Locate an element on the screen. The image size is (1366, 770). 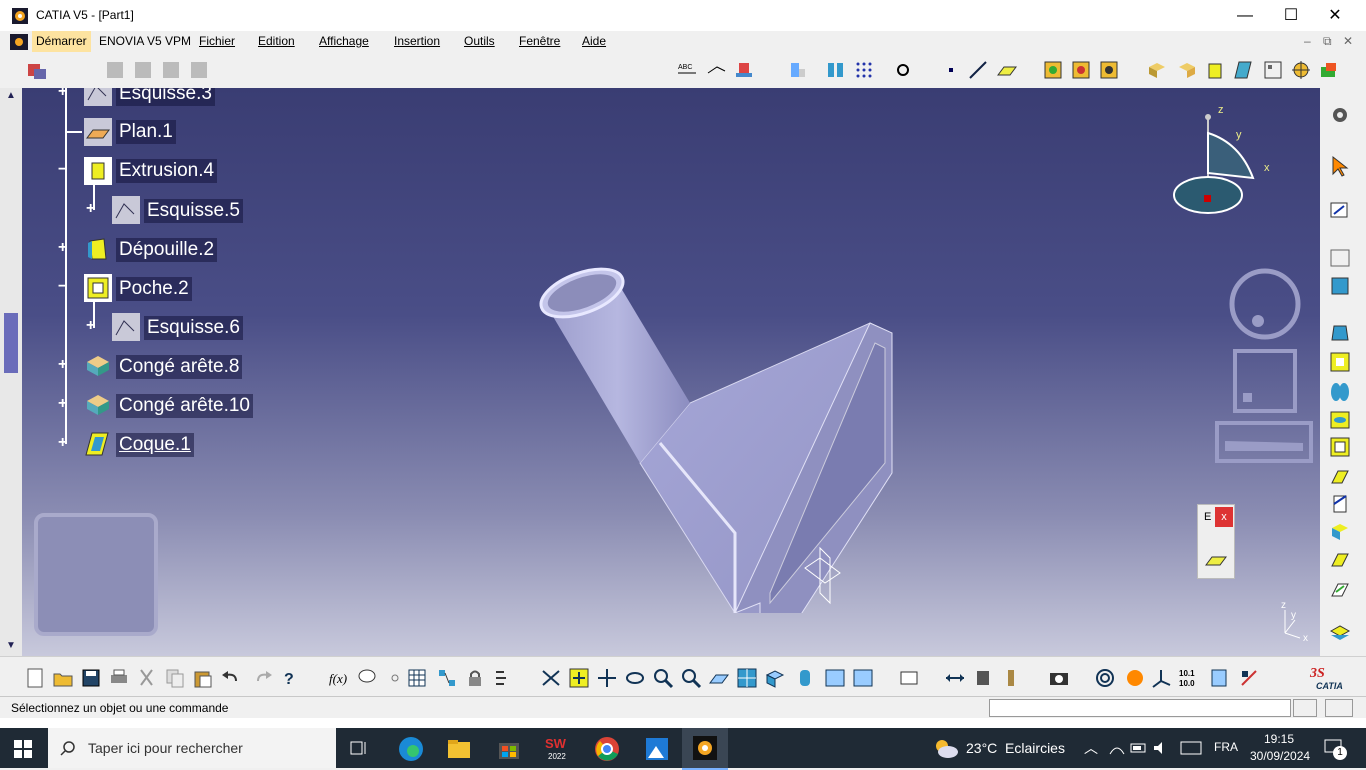
save-icon is located at coordinates (91, 678).